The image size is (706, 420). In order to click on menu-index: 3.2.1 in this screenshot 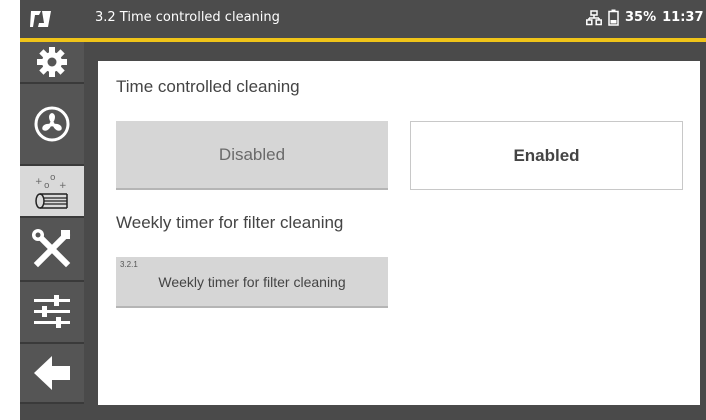, I will do `click(129, 264)`.